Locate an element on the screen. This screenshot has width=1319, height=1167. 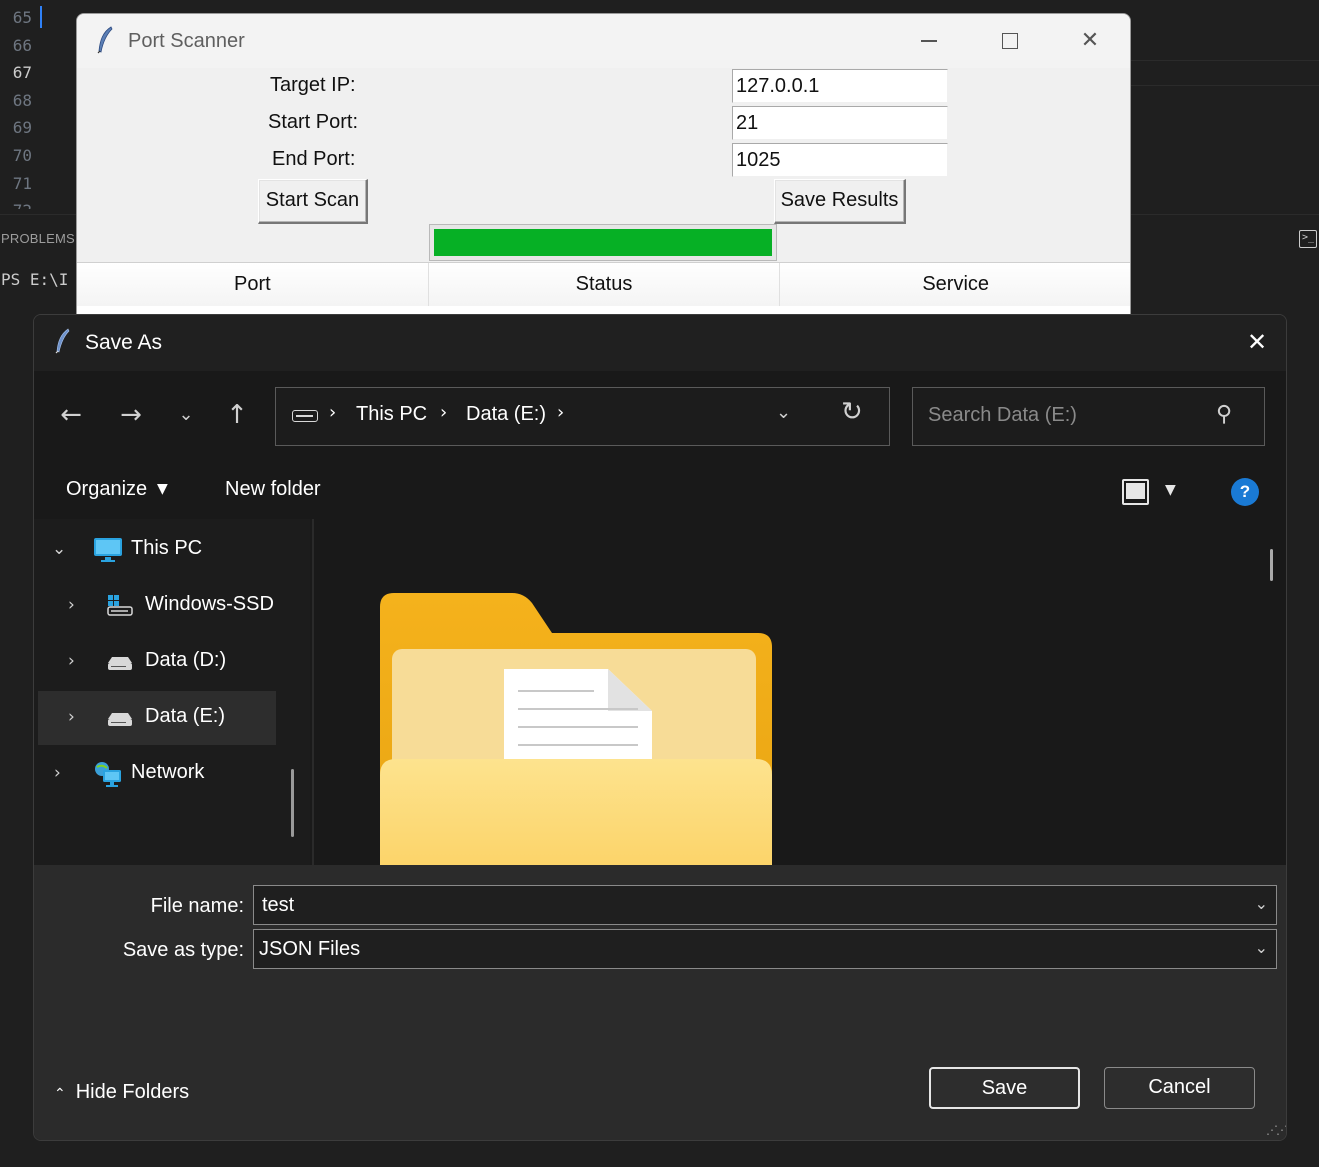
tree-item-network: › Network is located at coordinates (157, 774).